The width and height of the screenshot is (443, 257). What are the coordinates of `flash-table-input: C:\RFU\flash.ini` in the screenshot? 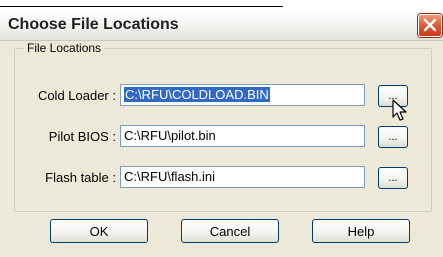 It's located at (242, 177).